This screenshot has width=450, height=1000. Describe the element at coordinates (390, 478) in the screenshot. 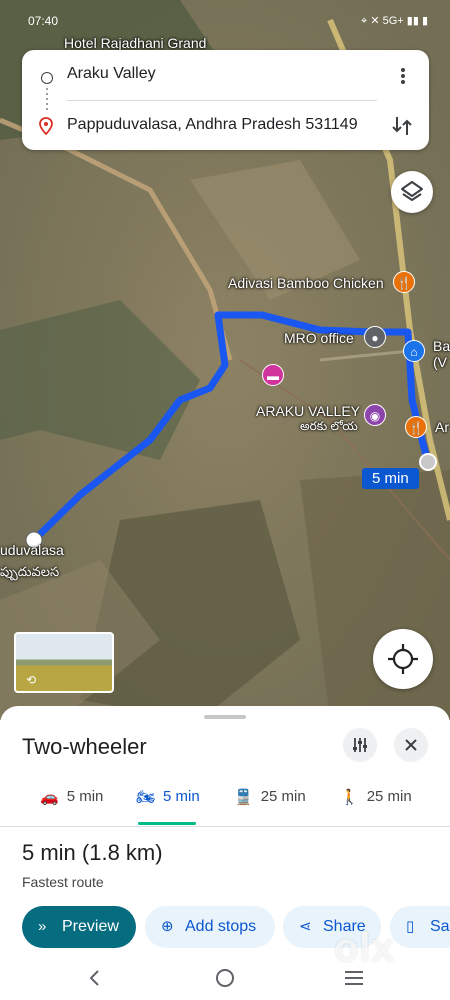

I see `route-time-chip: 5 min` at that location.